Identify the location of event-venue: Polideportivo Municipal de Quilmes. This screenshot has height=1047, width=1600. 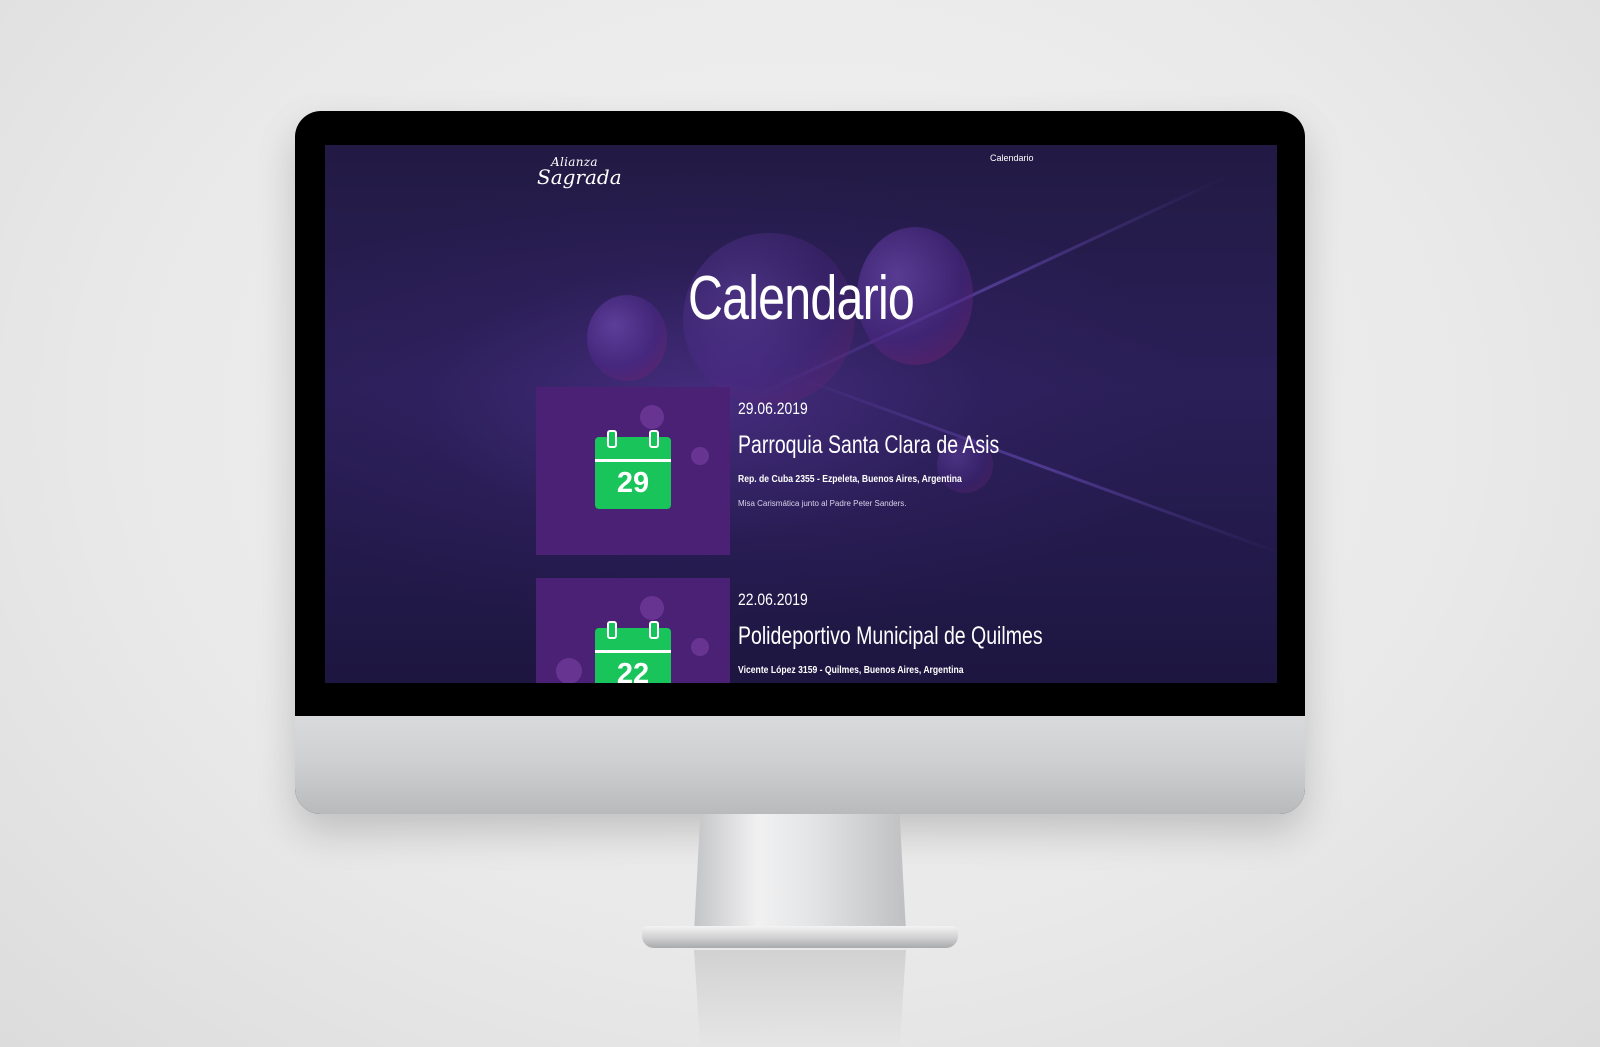
(890, 636).